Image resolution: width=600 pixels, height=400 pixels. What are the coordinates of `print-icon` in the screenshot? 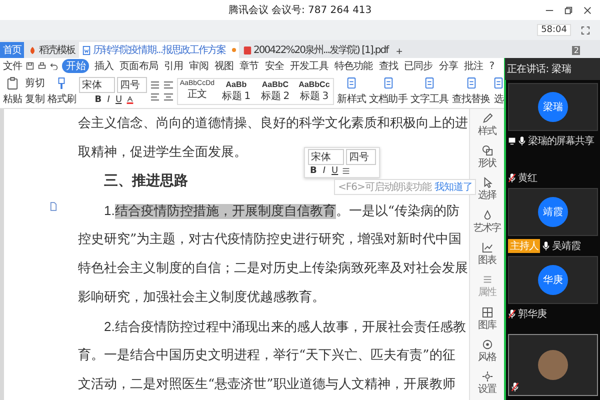 It's located at (42, 66).